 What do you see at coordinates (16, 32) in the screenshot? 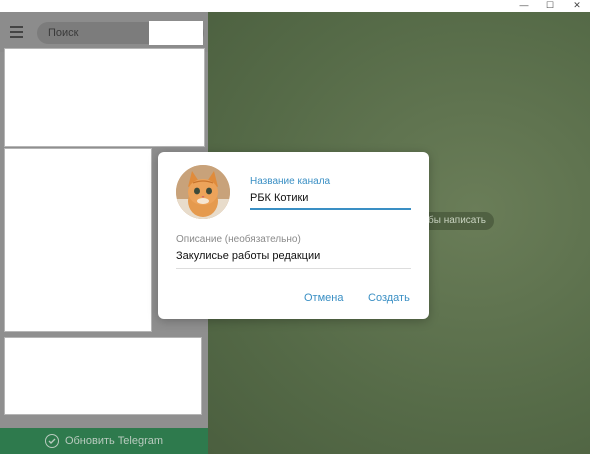
I see `hamburger-menu-icon` at bounding box center [16, 32].